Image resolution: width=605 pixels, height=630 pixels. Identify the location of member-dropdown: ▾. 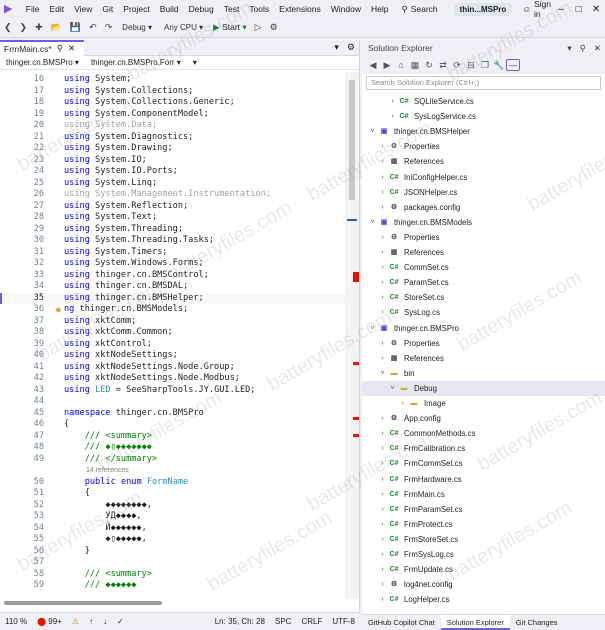
(195, 62).